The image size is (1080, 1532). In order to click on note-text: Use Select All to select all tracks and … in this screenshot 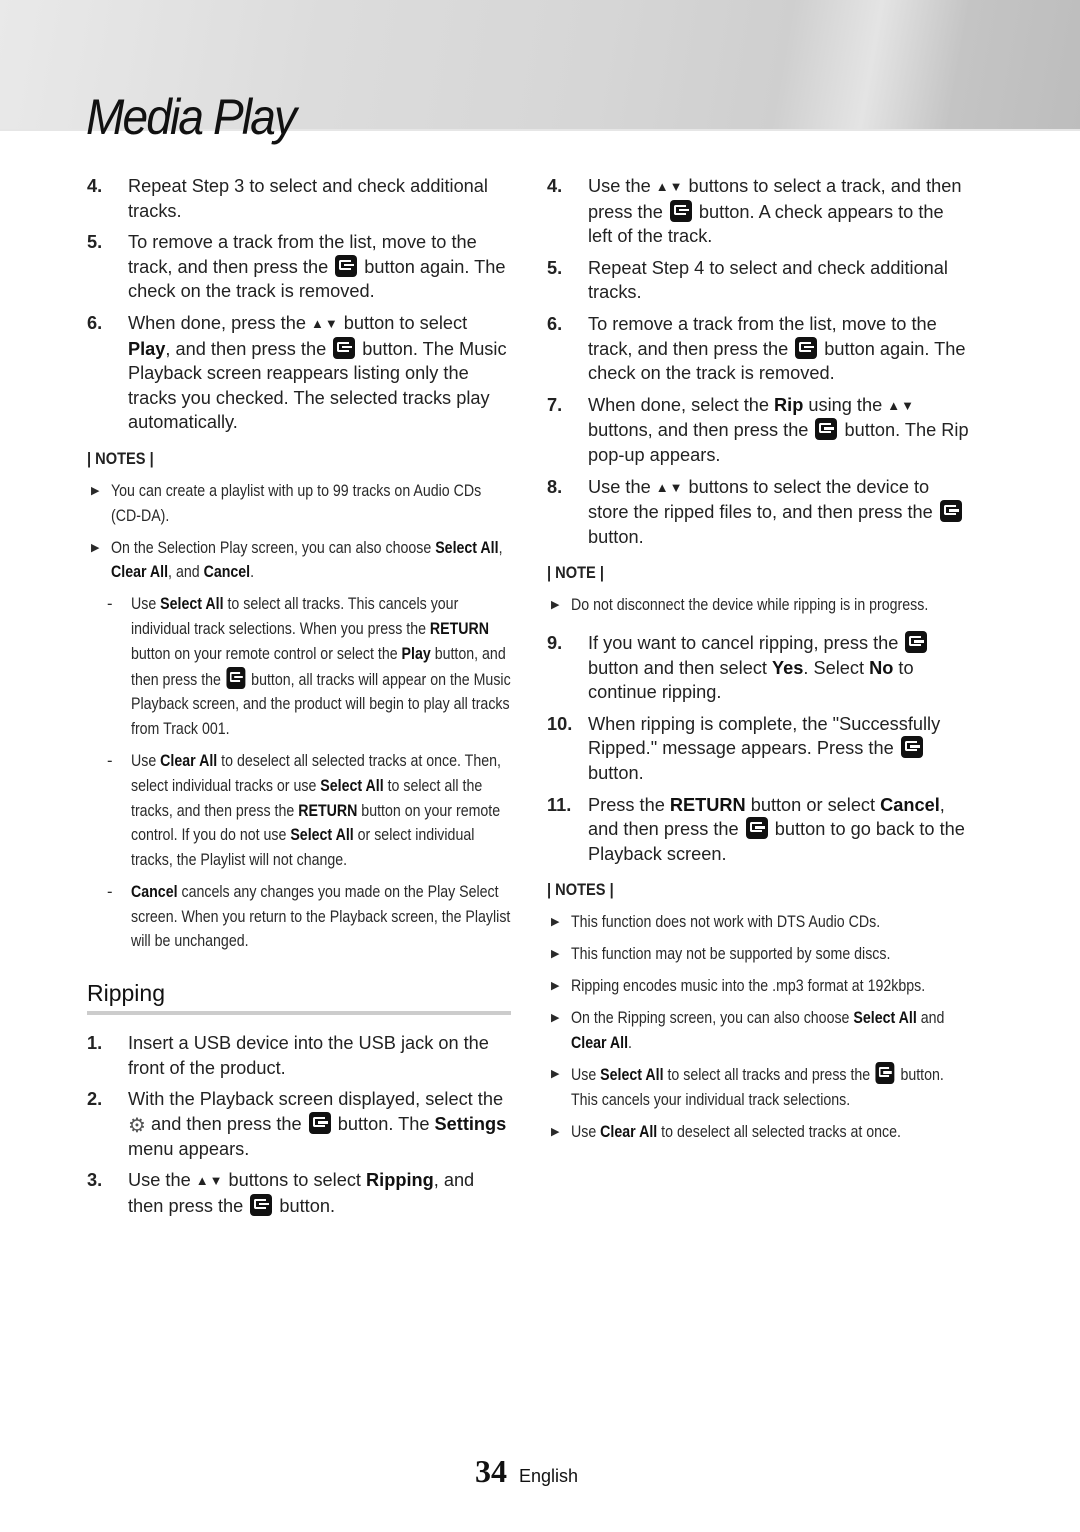, I will do `click(771, 1087)`.